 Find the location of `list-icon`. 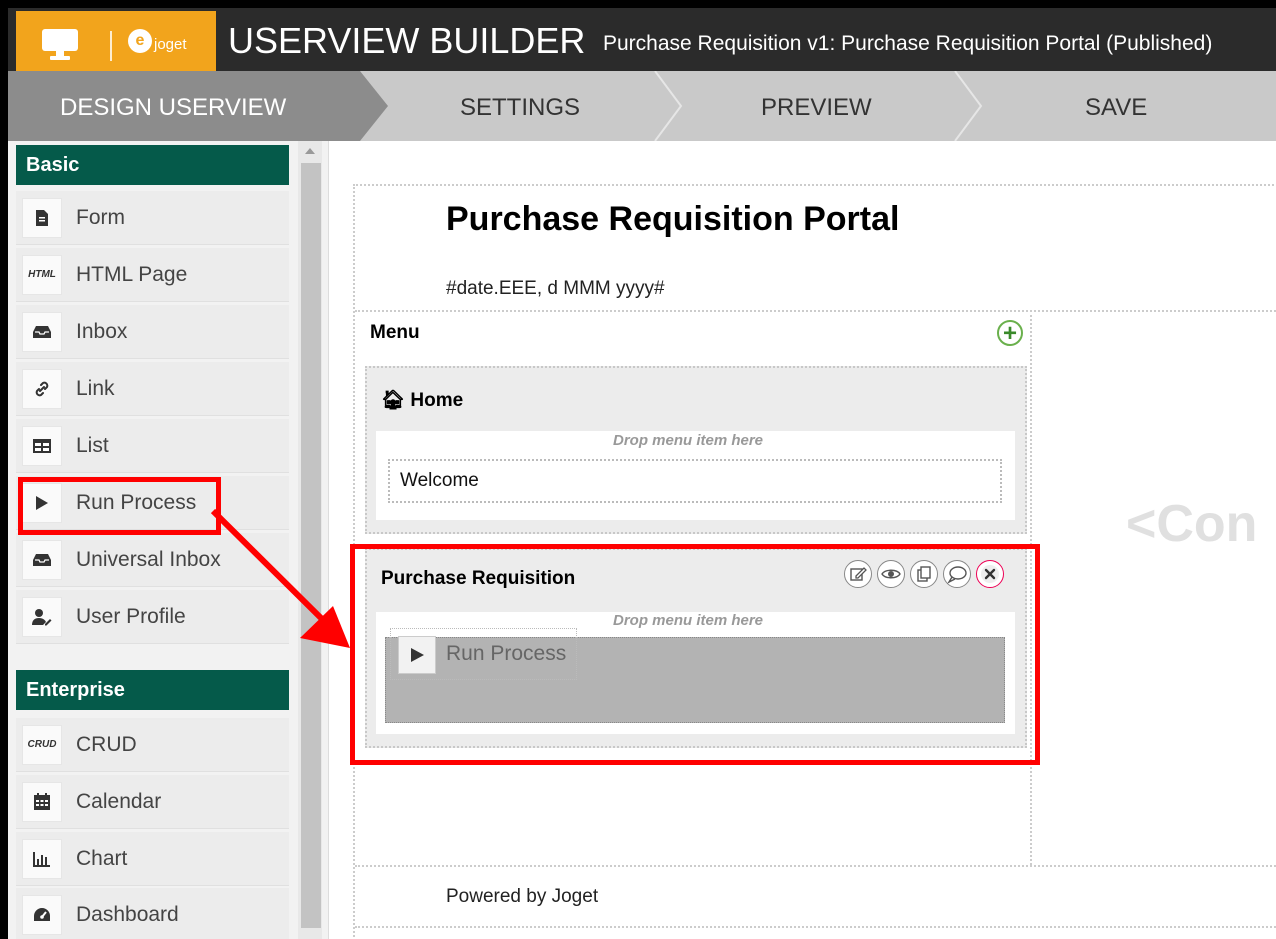

list-icon is located at coordinates (42, 445).